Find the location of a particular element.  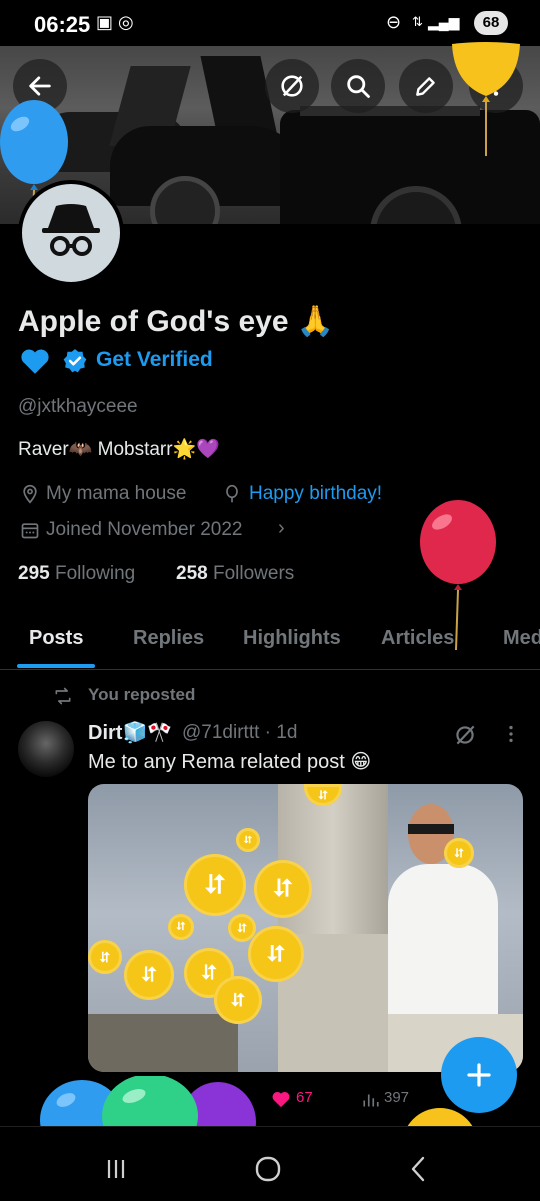

grok-button is located at coordinates (292, 86).